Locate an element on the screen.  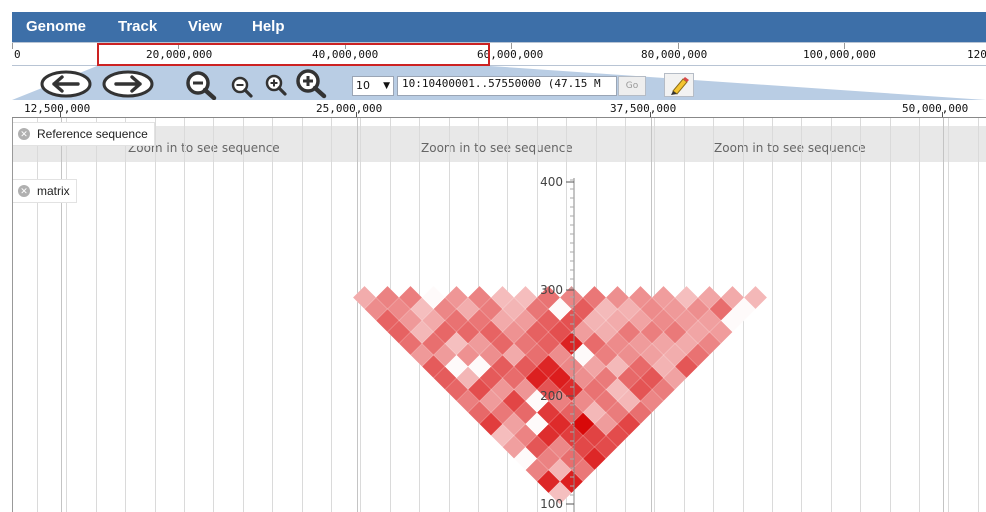
highlight-button is located at coordinates (679, 85).